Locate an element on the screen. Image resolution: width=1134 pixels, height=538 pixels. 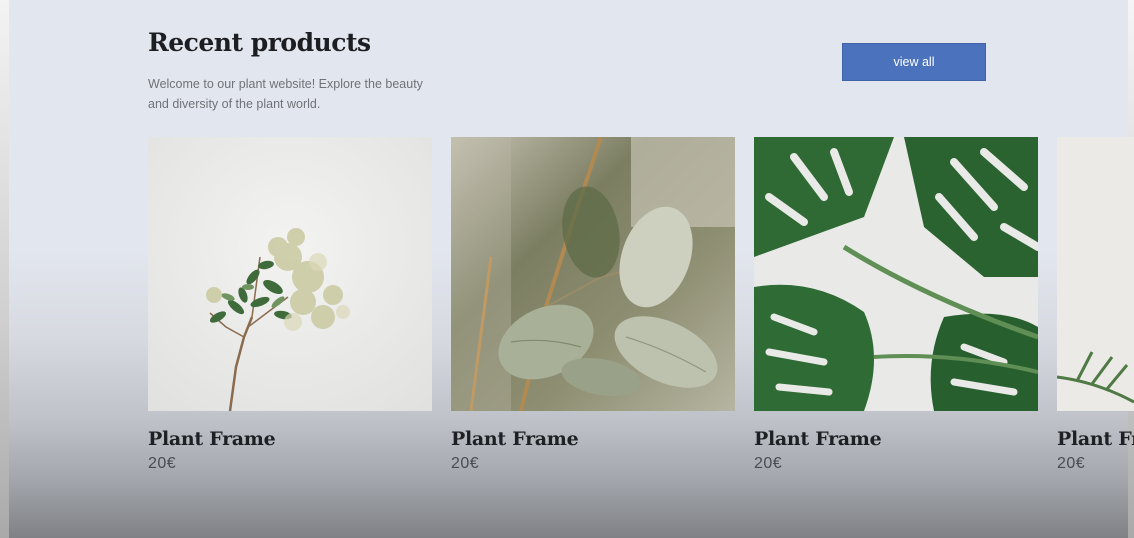
product-image-eucalyptus-leaves is located at coordinates (593, 274).